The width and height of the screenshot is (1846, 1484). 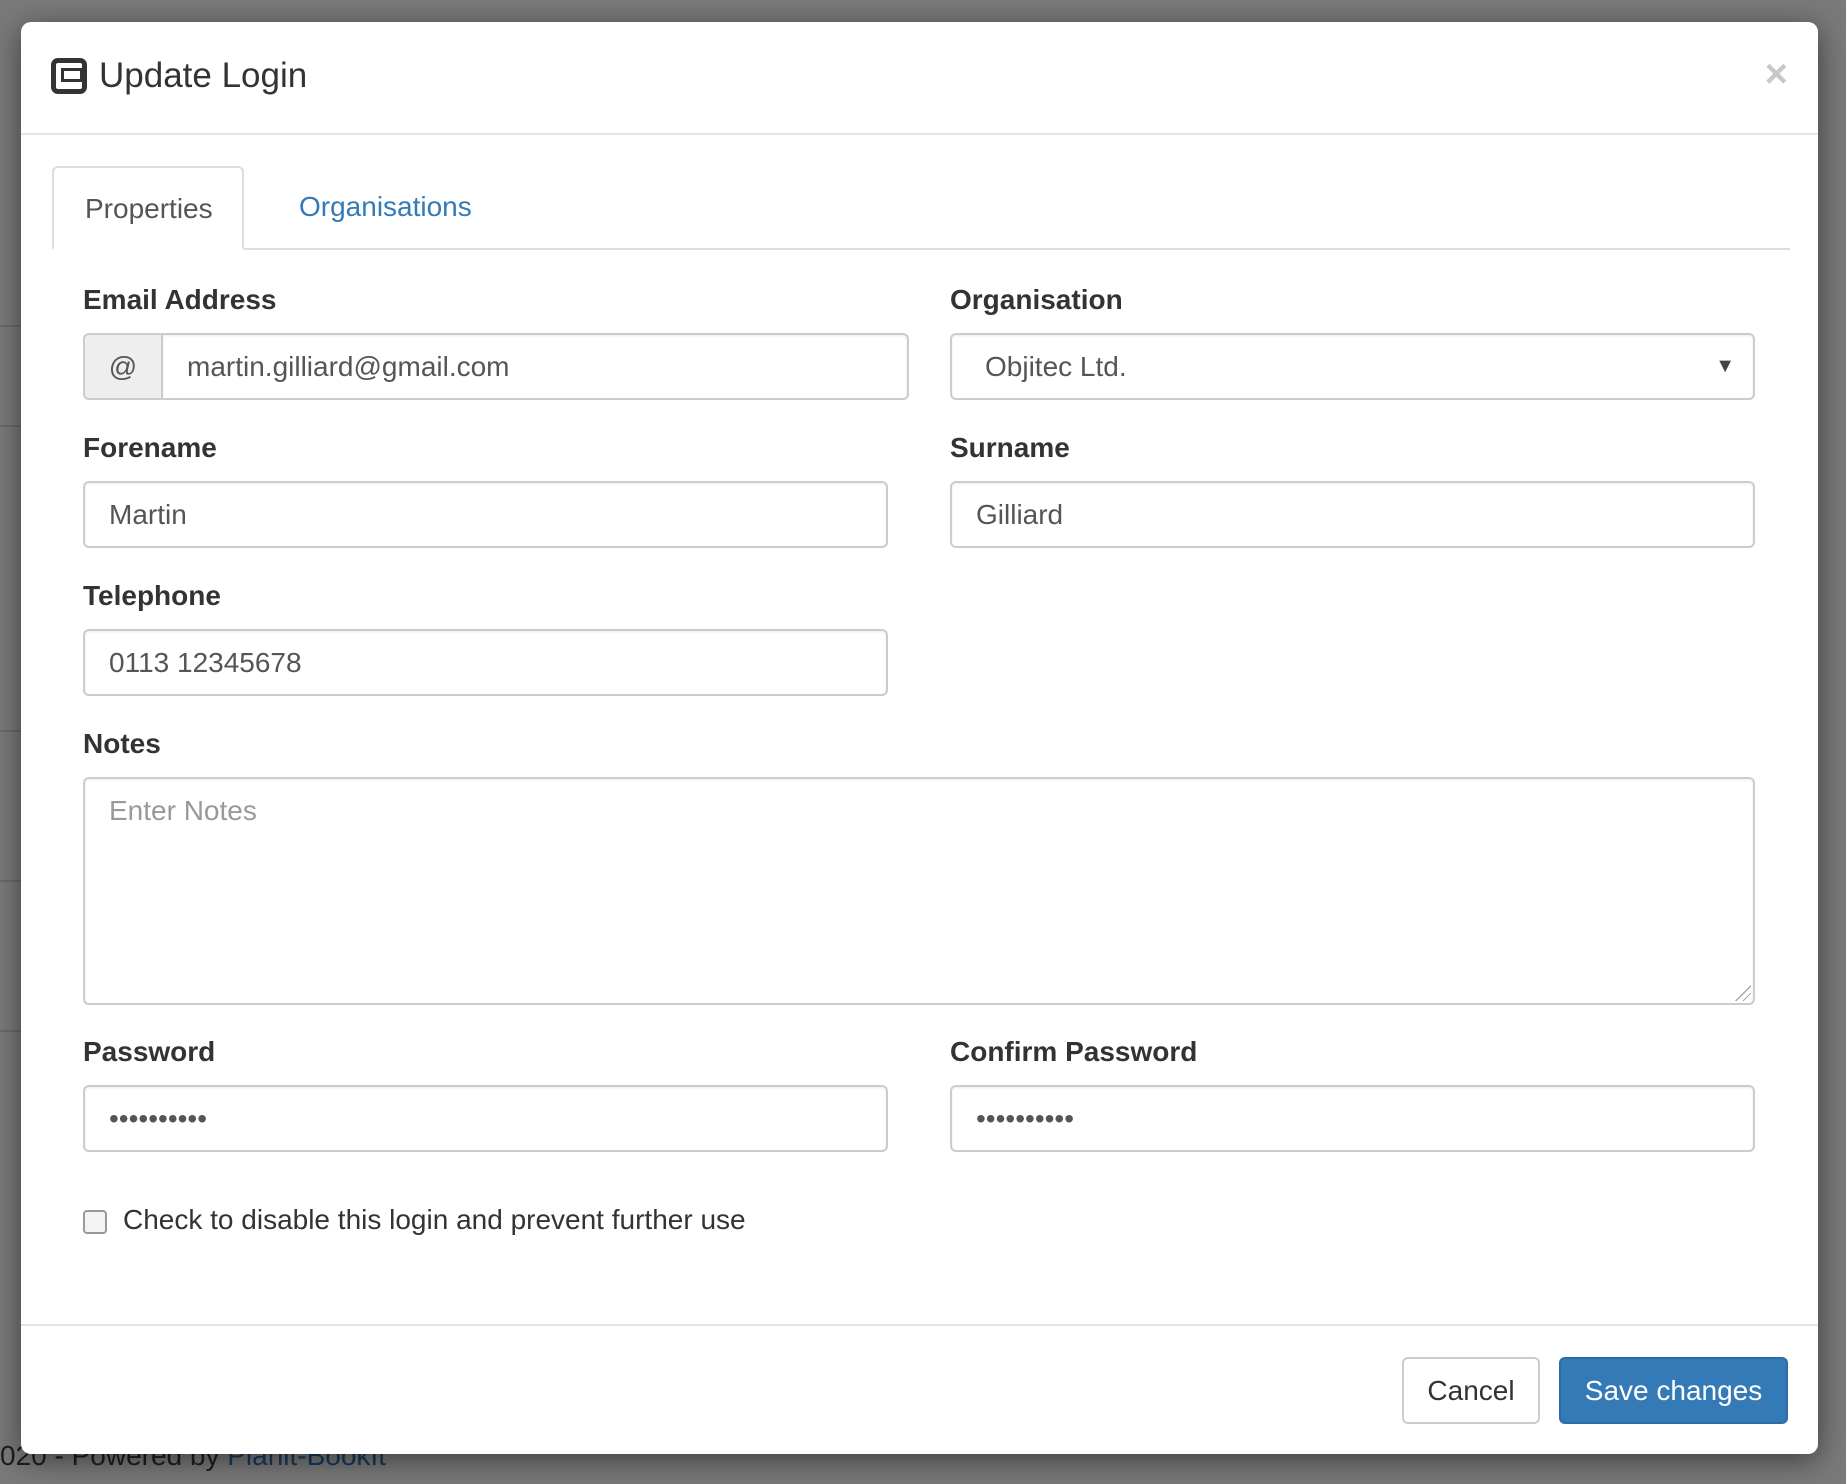 What do you see at coordinates (1352, 514) in the screenshot?
I see `surname-input: Gilliard` at bounding box center [1352, 514].